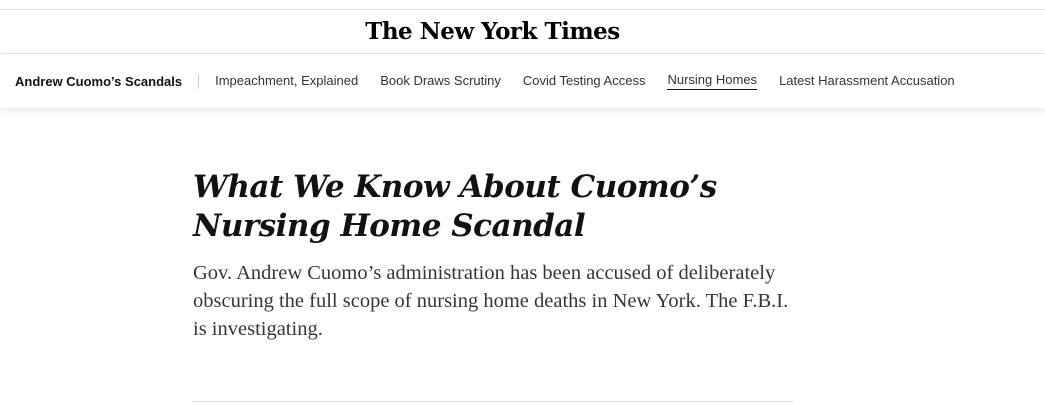 The height and width of the screenshot is (405, 1045). I want to click on masthead: The New York Times, so click(522, 31).